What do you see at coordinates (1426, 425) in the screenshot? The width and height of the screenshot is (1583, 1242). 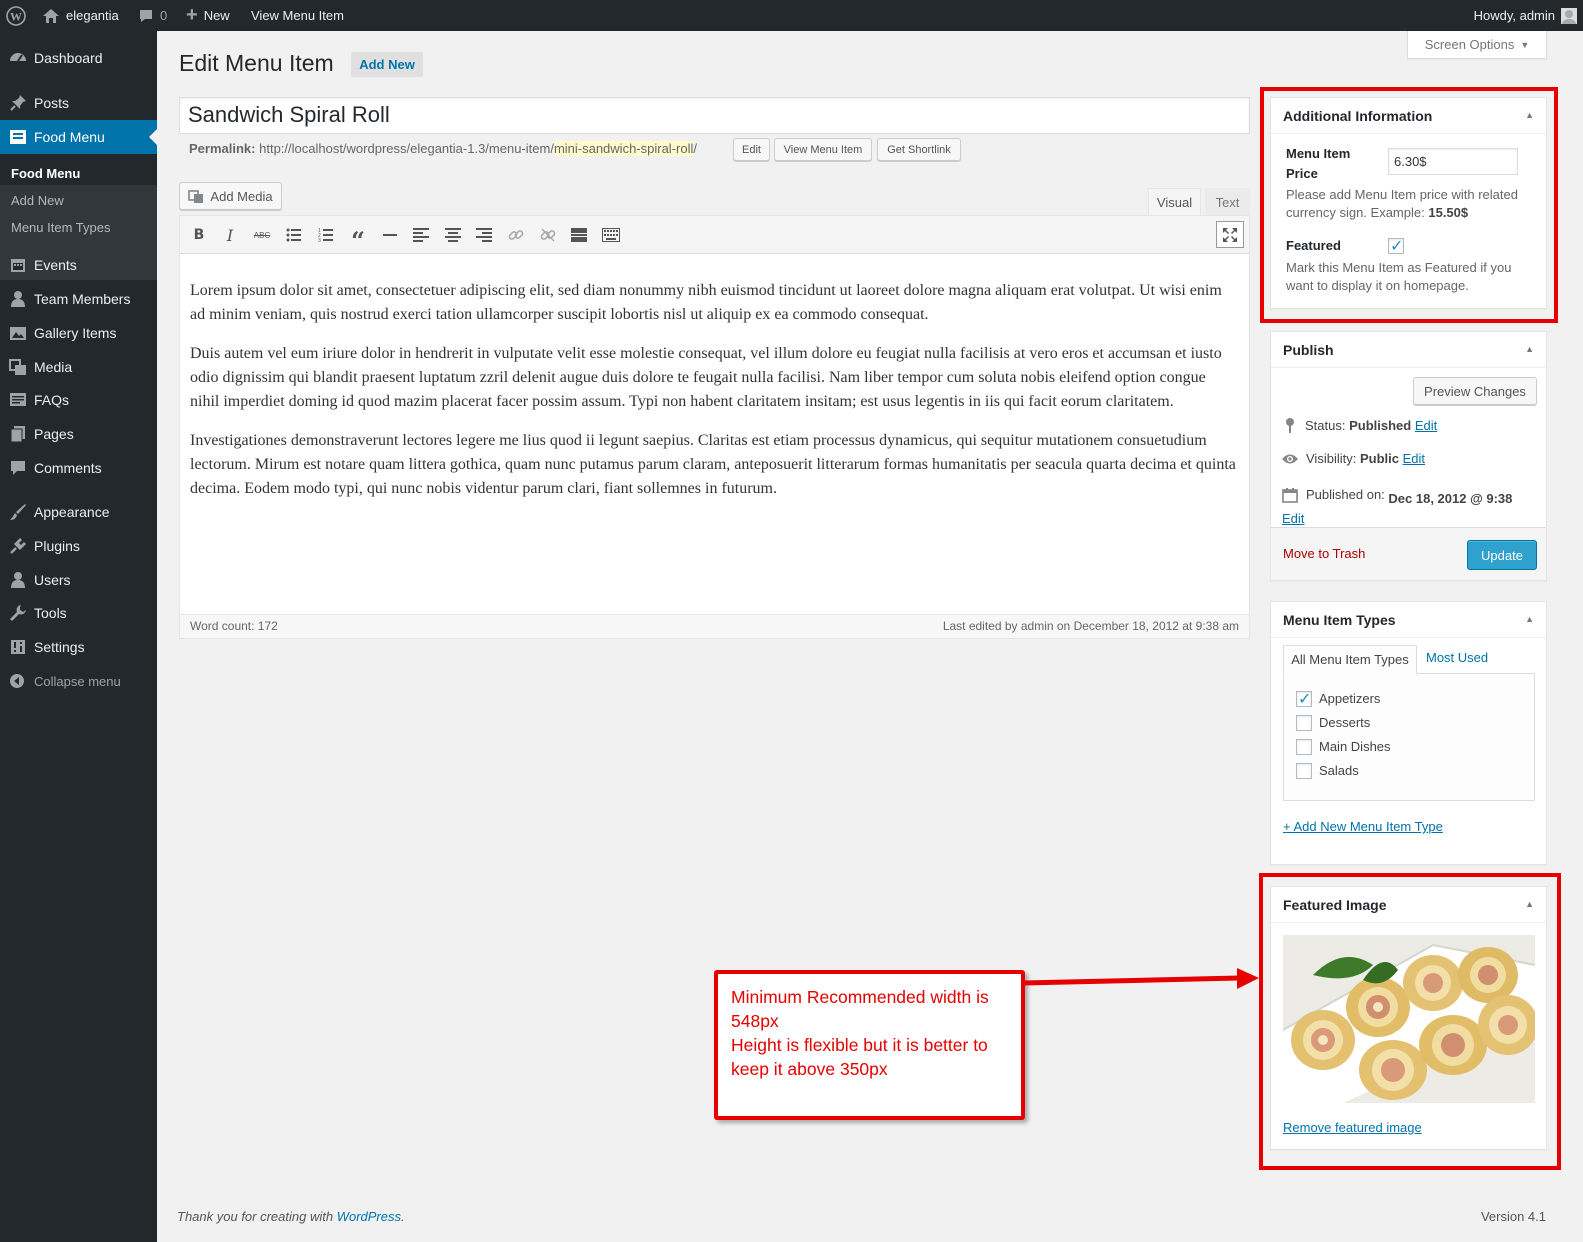 I see `status-edit-link: Edit` at bounding box center [1426, 425].